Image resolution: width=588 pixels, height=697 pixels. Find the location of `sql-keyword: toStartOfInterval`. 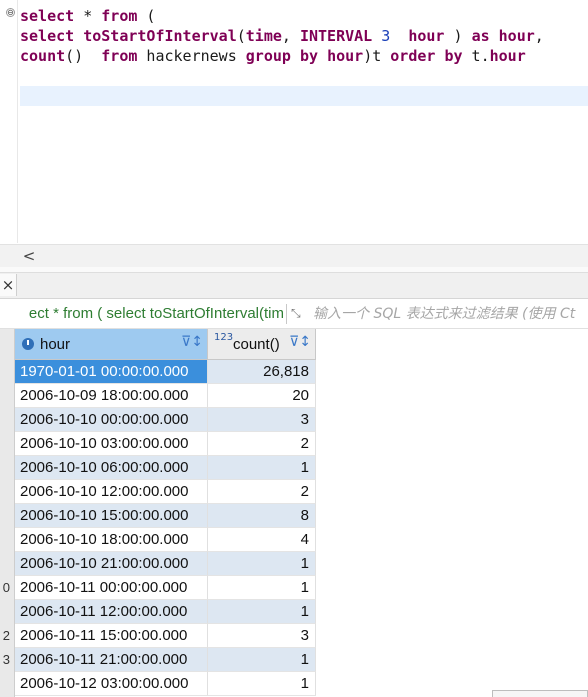

sql-keyword: toStartOfInterval is located at coordinates (160, 36).